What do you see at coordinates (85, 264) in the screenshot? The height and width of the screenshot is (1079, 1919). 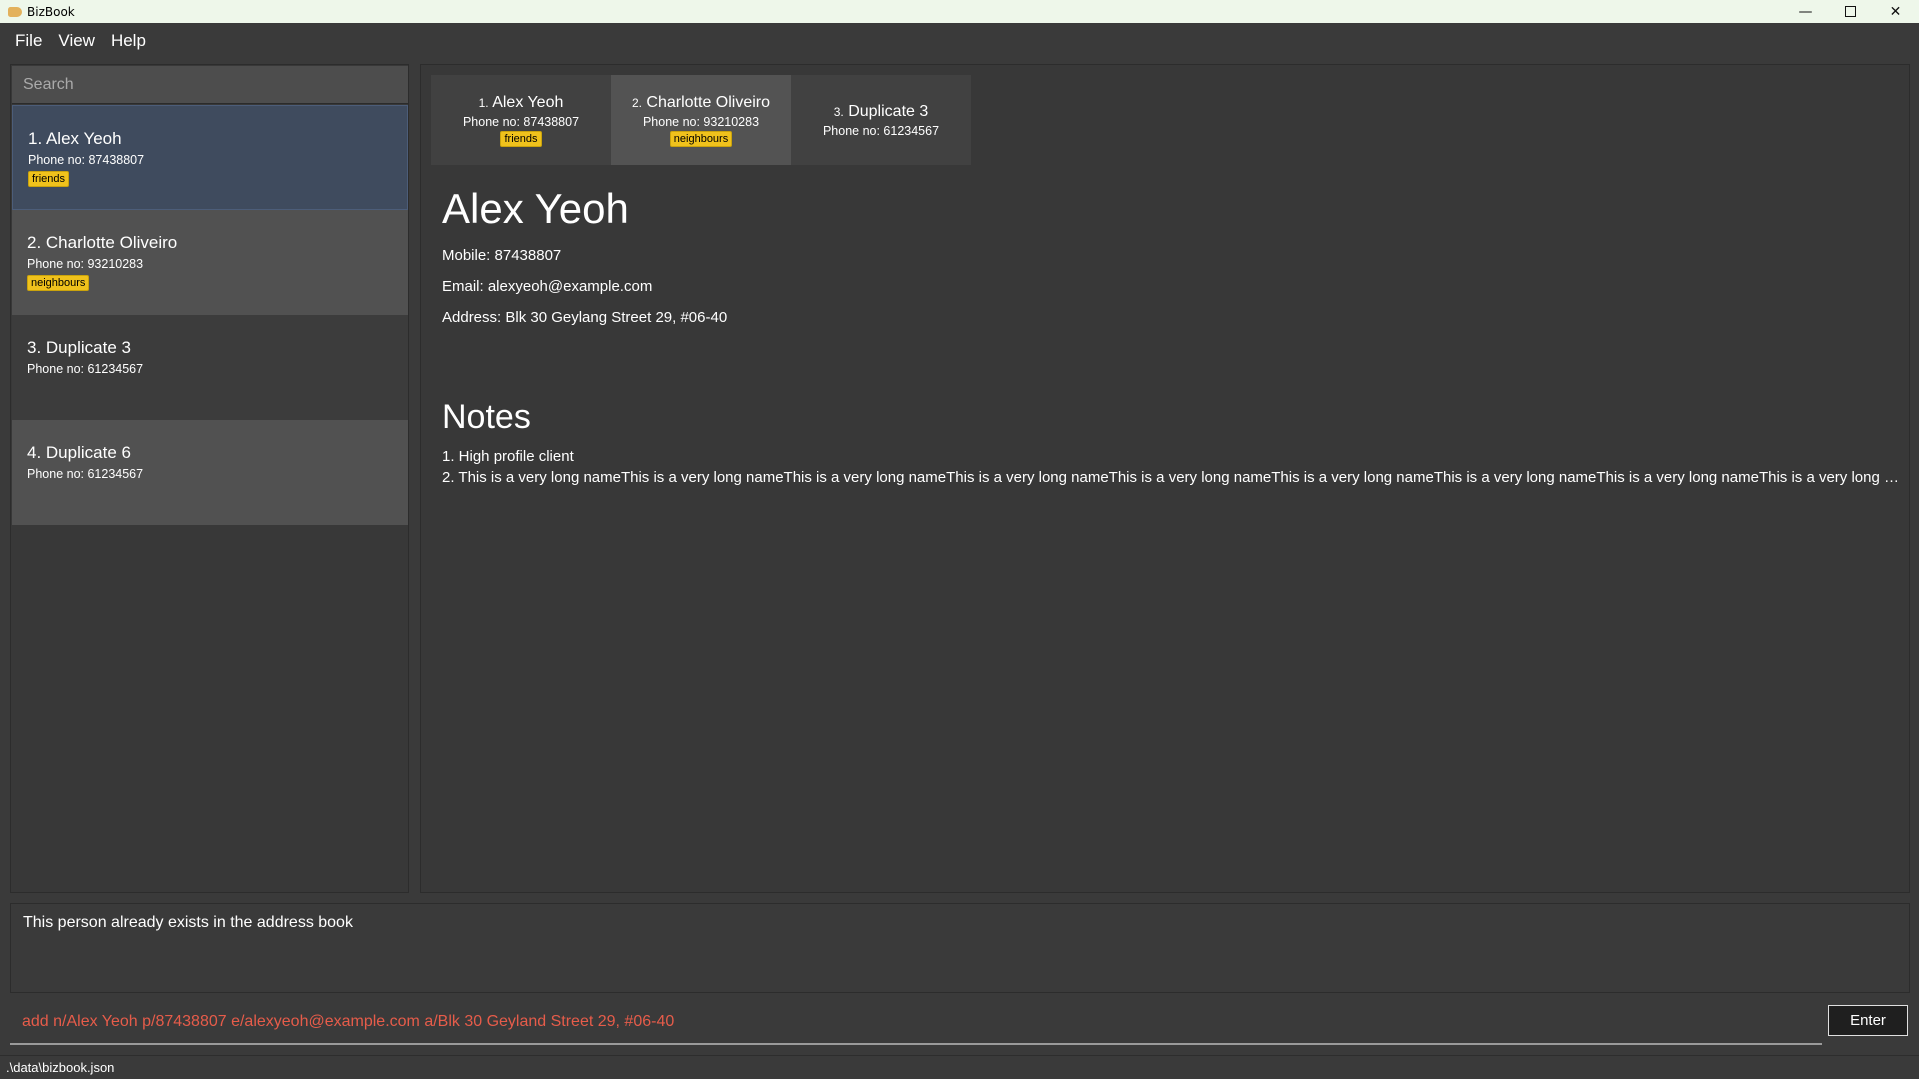 I see `person-phone: Phone no: 93210283` at bounding box center [85, 264].